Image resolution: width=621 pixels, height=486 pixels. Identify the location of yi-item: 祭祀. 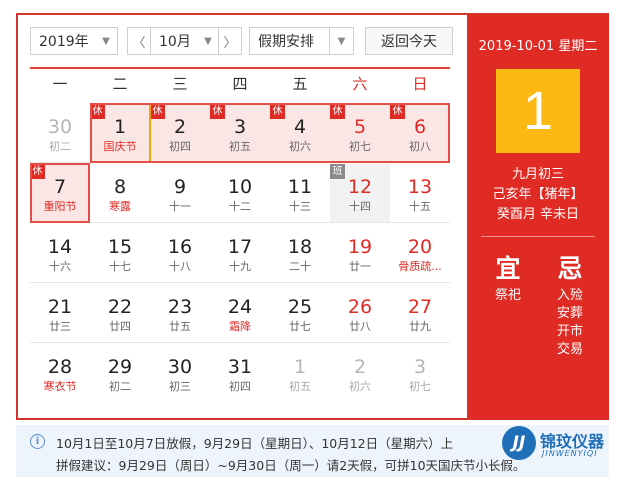
(507, 295).